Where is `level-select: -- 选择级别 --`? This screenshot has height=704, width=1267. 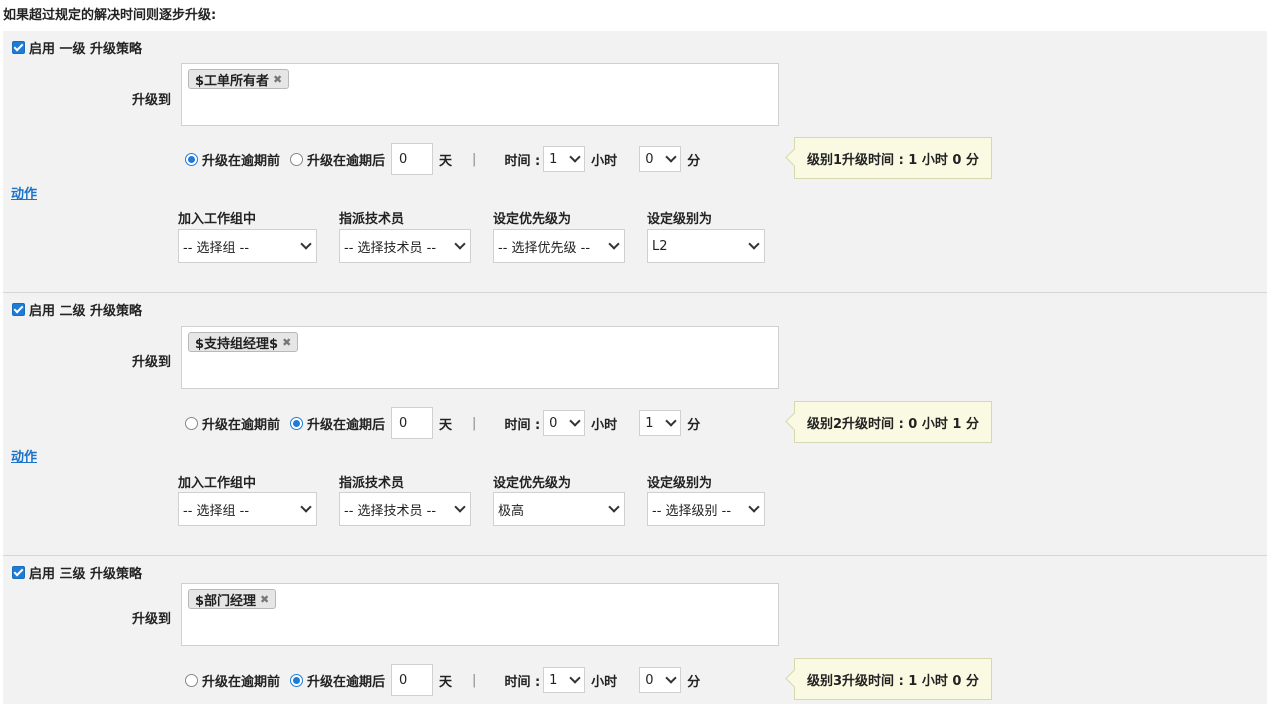
level-select: -- 选择级别 -- is located at coordinates (706, 509).